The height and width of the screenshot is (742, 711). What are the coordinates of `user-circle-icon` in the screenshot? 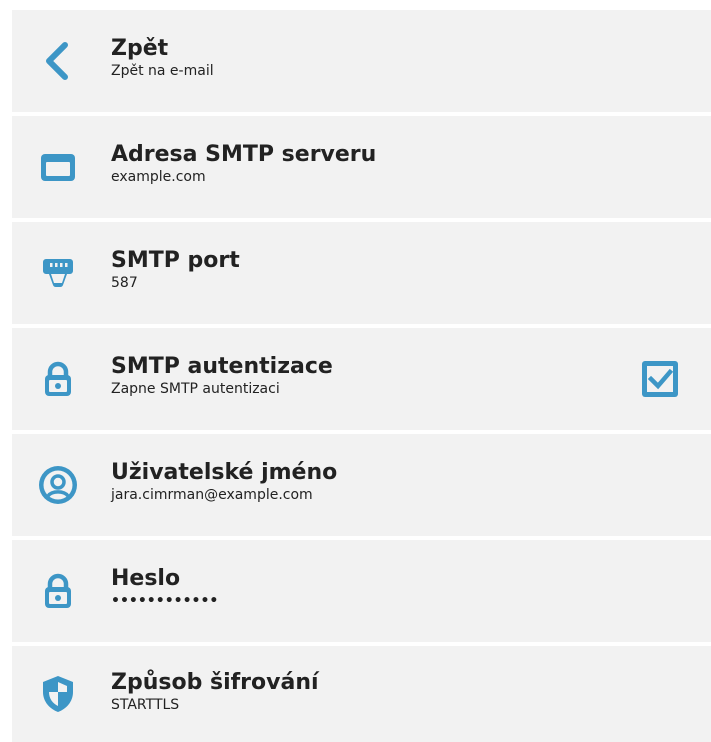 It's located at (58, 485).